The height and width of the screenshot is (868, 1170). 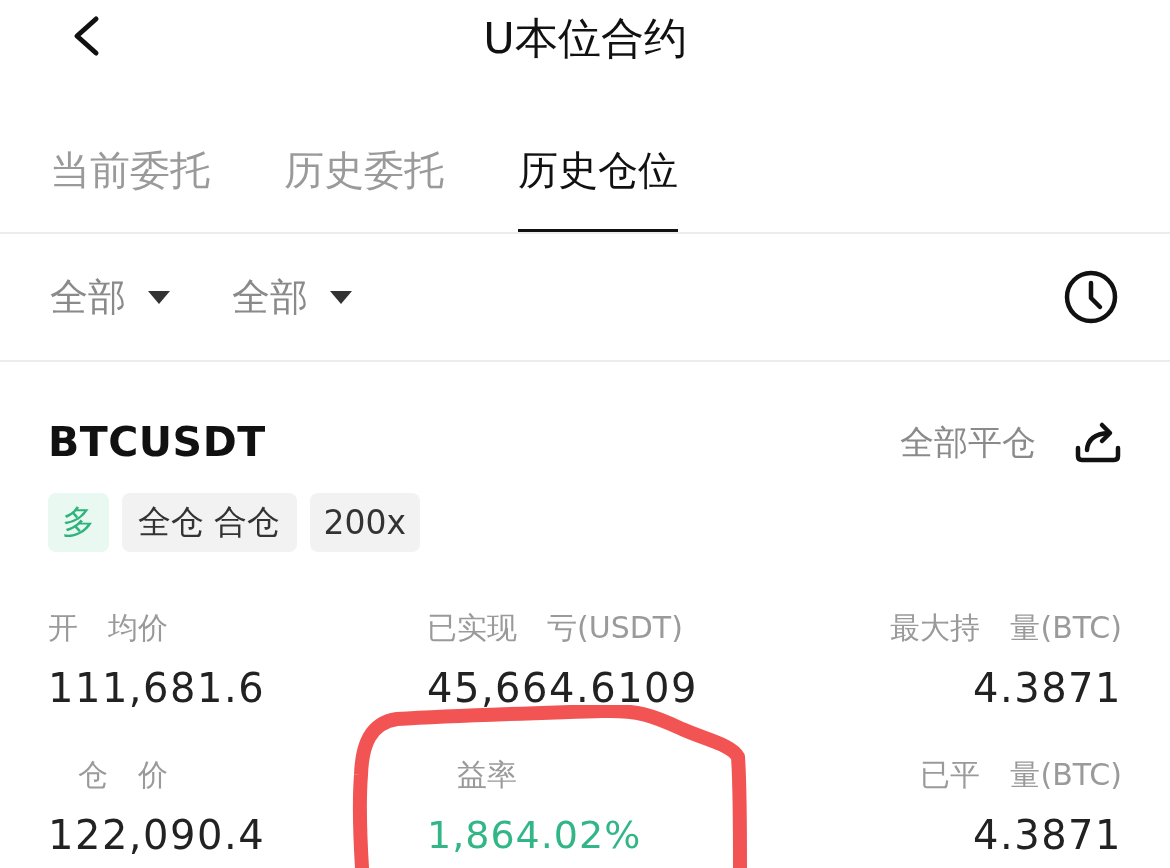 I want to click on close-all-button: 全部平仓, so click(x=968, y=442).